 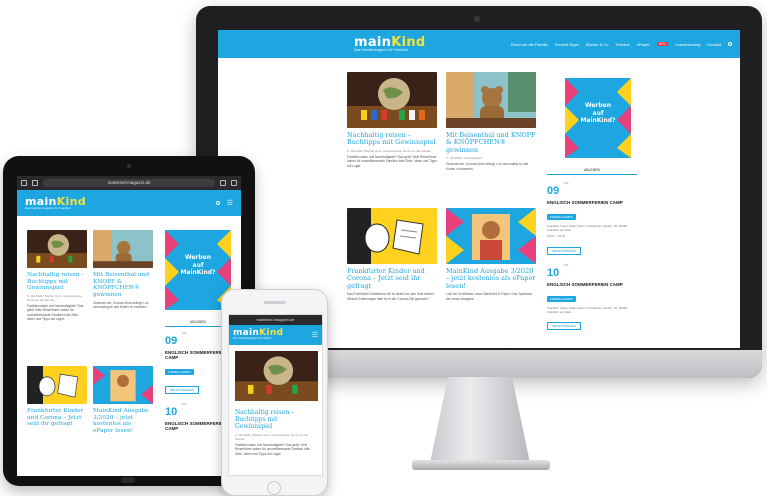 I want to click on imac-foot, so click(x=481, y=465).